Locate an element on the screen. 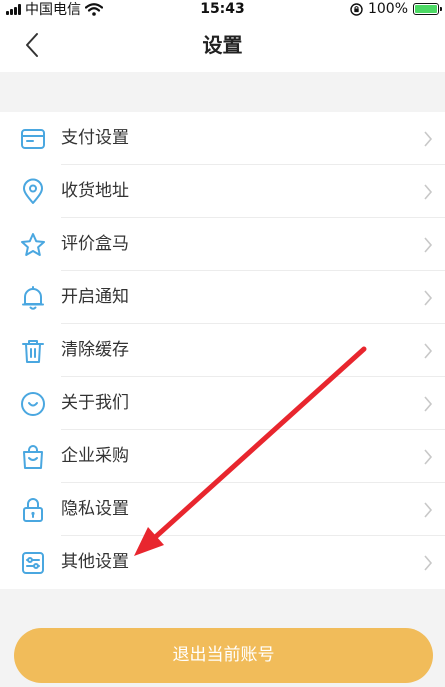  status-right: 100% is located at coordinates (396, 9).